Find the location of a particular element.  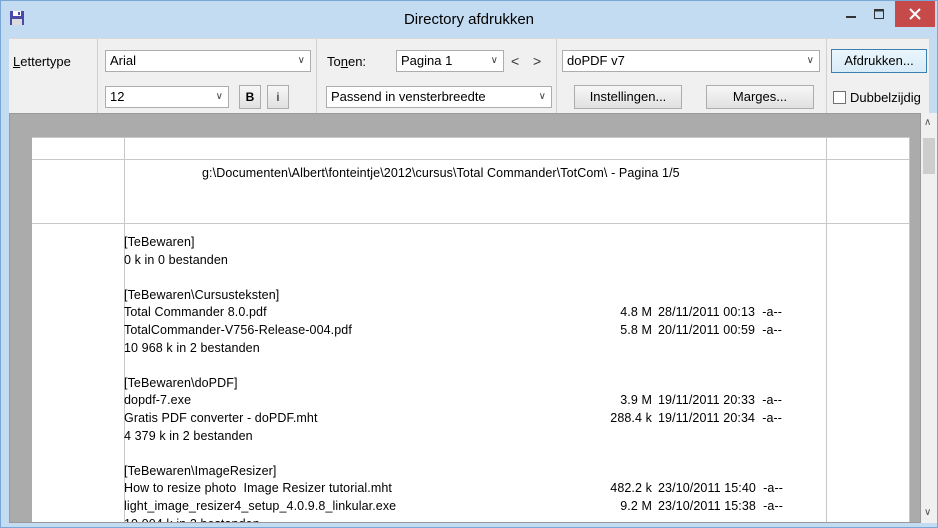

window-title: Directory afdrukken is located at coordinates (469, 19).